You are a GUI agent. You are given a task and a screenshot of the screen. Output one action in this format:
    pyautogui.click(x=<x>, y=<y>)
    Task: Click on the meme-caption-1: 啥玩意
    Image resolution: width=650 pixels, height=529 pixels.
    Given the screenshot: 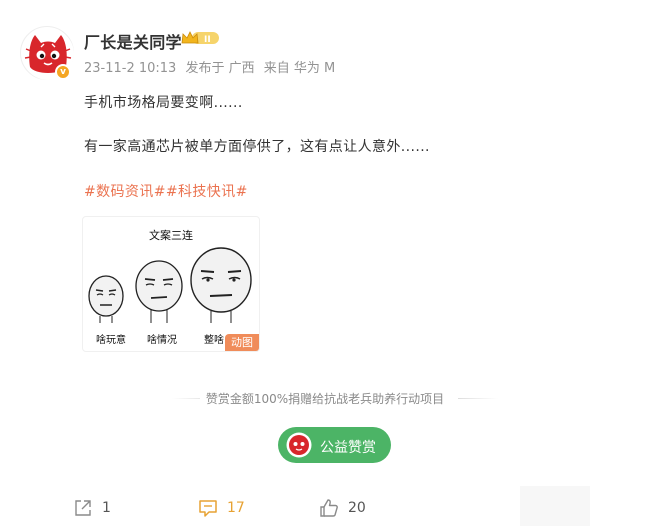 What is the action you would take?
    pyautogui.click(x=111, y=340)
    